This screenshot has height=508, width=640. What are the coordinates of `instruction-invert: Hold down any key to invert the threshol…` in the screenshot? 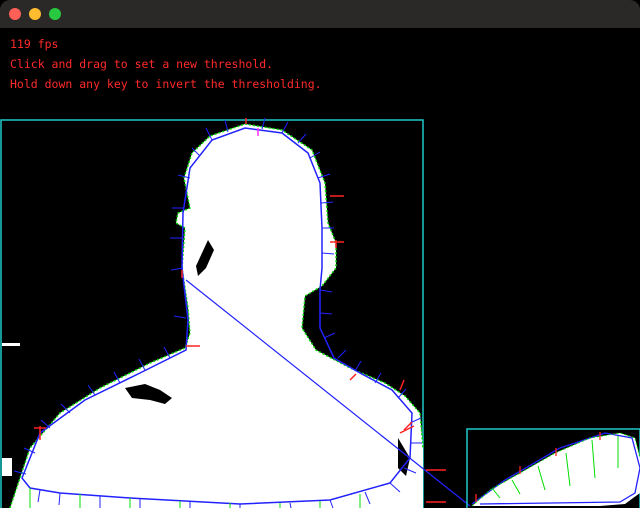 It's located at (166, 84).